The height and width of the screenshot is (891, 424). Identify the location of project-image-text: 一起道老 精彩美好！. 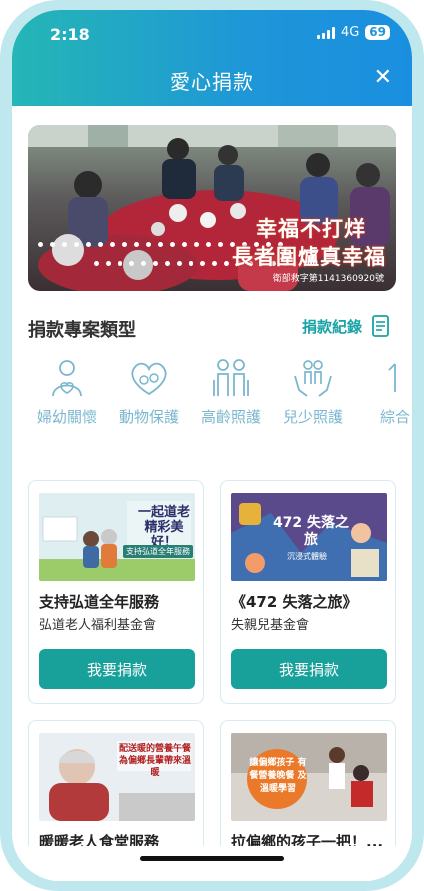
(163, 527).